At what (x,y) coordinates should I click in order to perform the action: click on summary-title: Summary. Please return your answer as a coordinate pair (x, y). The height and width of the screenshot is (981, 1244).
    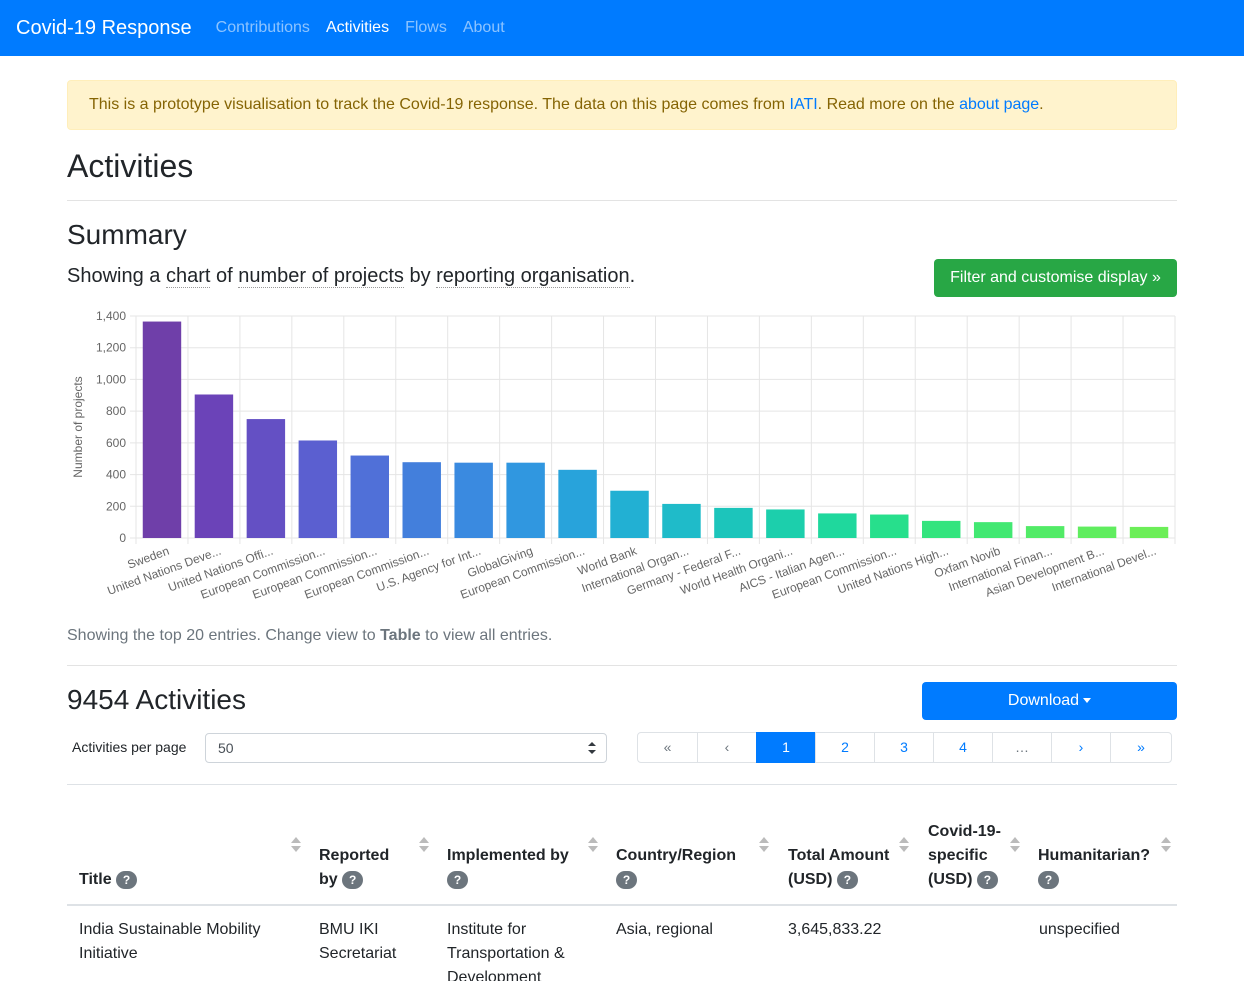
    Looking at the image, I should click on (127, 234).